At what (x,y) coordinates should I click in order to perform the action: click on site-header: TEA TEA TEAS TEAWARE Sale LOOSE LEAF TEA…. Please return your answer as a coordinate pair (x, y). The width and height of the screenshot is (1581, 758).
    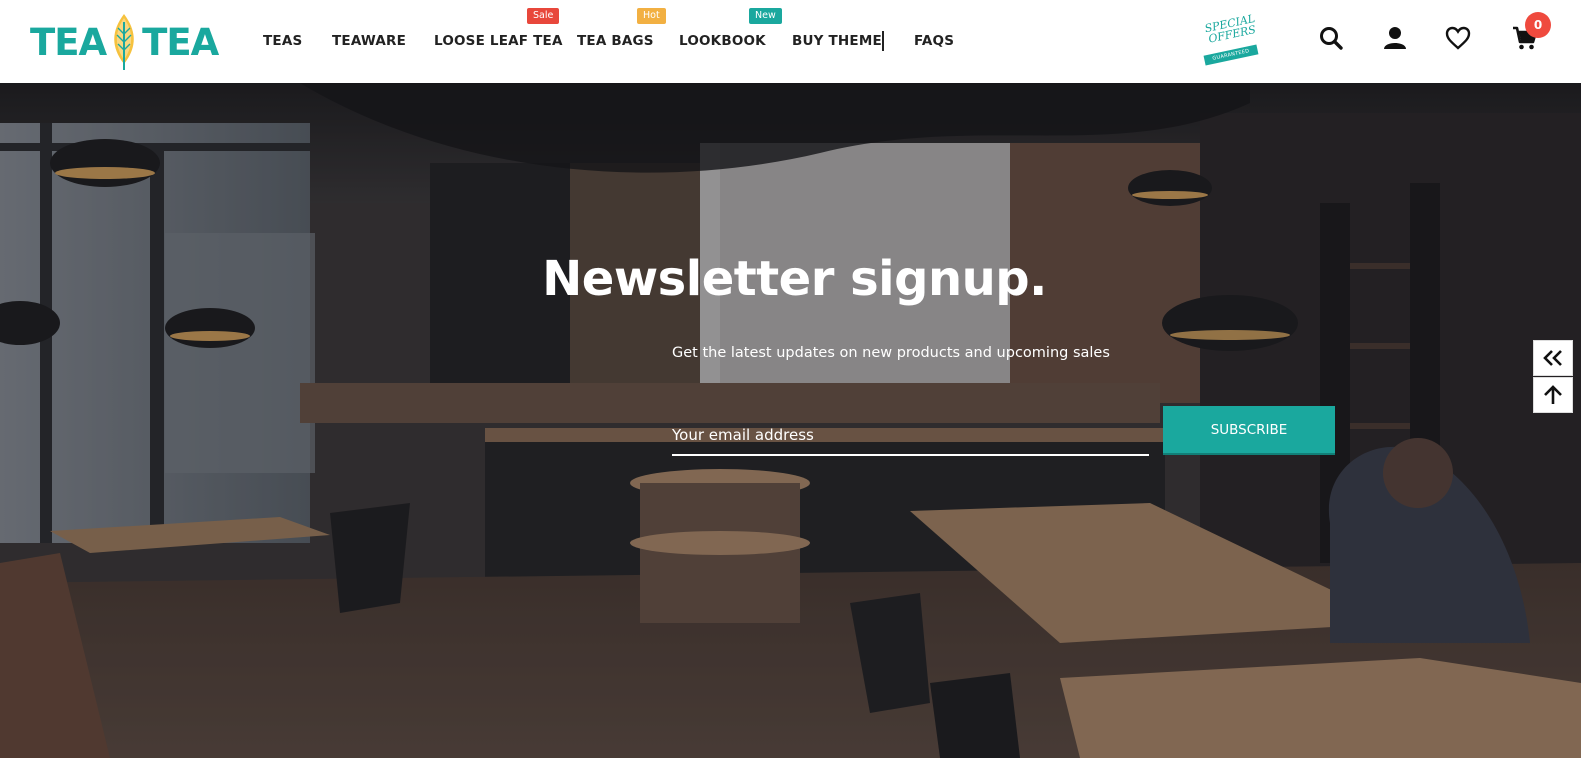
    Looking at the image, I should click on (790, 41).